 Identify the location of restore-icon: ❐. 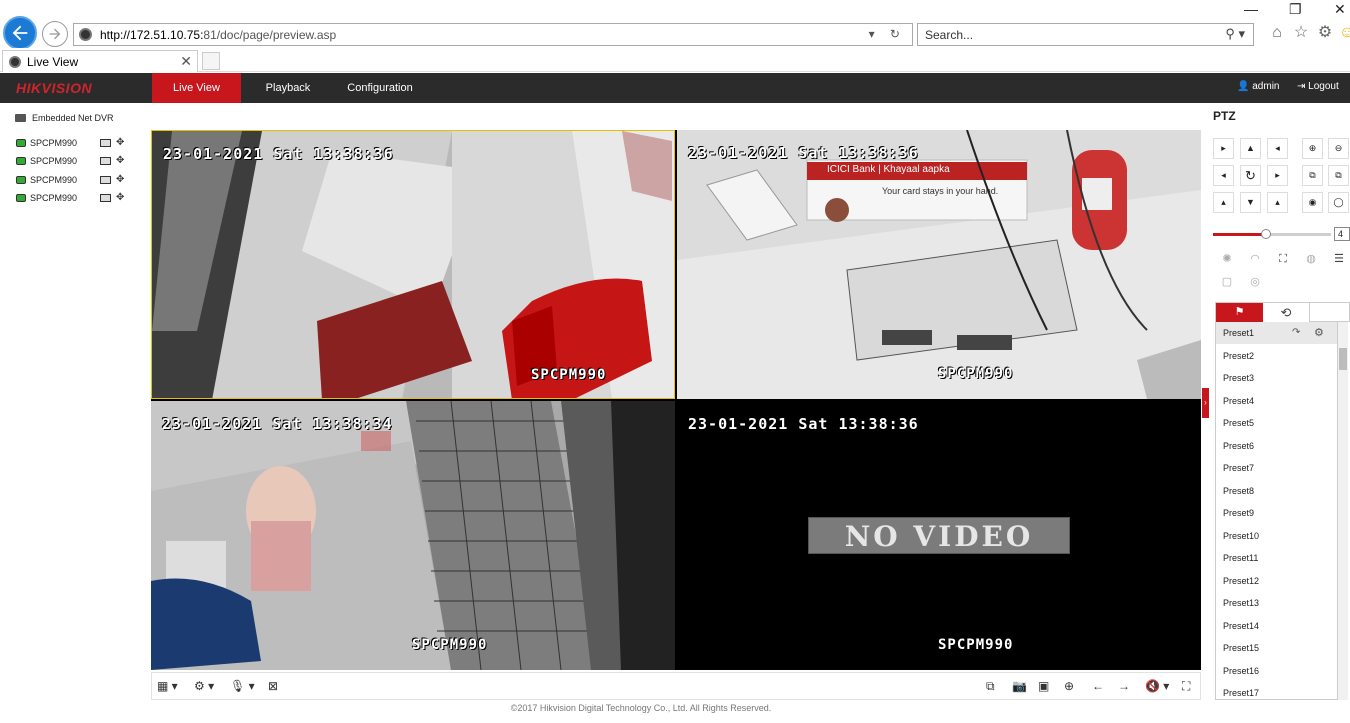
(1295, 9).